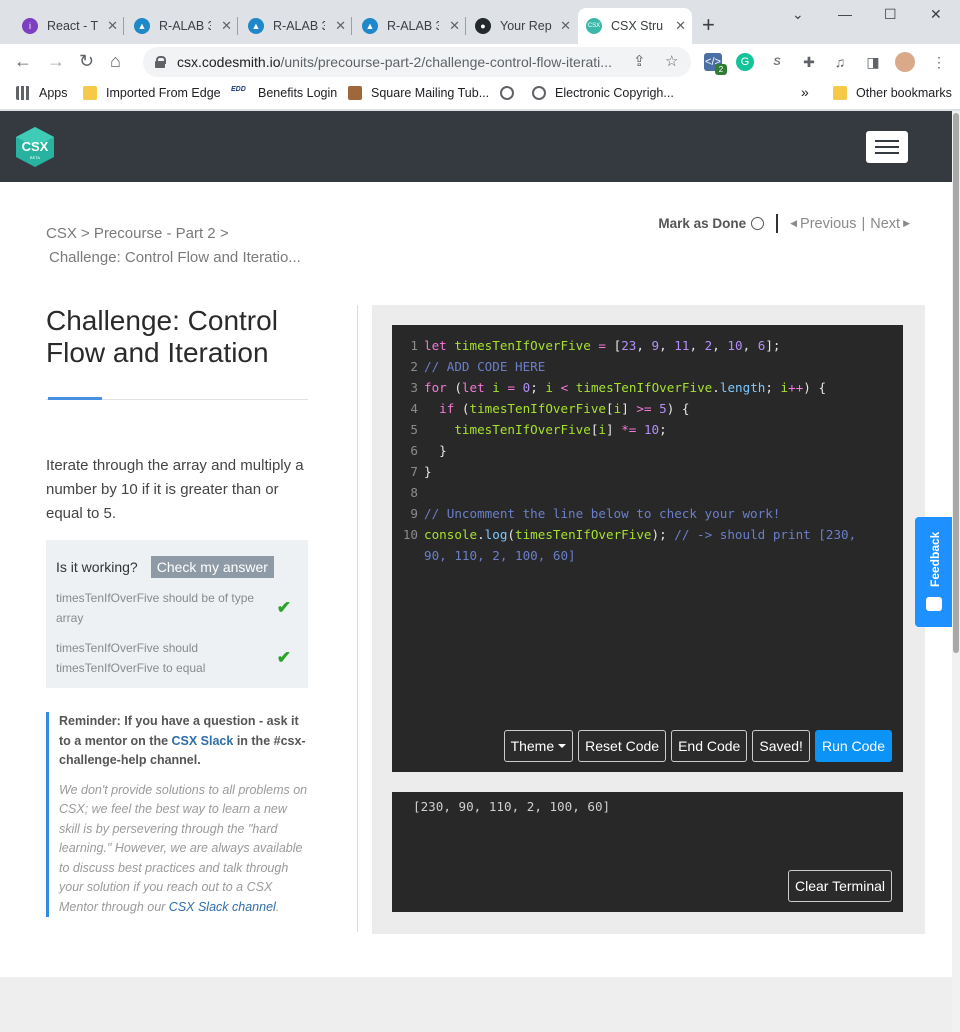 This screenshot has height=1032, width=960. What do you see at coordinates (410, 26) in the screenshot?
I see `browser-tab-ralab-3: ▲ R-ALAB 3 ✕` at bounding box center [410, 26].